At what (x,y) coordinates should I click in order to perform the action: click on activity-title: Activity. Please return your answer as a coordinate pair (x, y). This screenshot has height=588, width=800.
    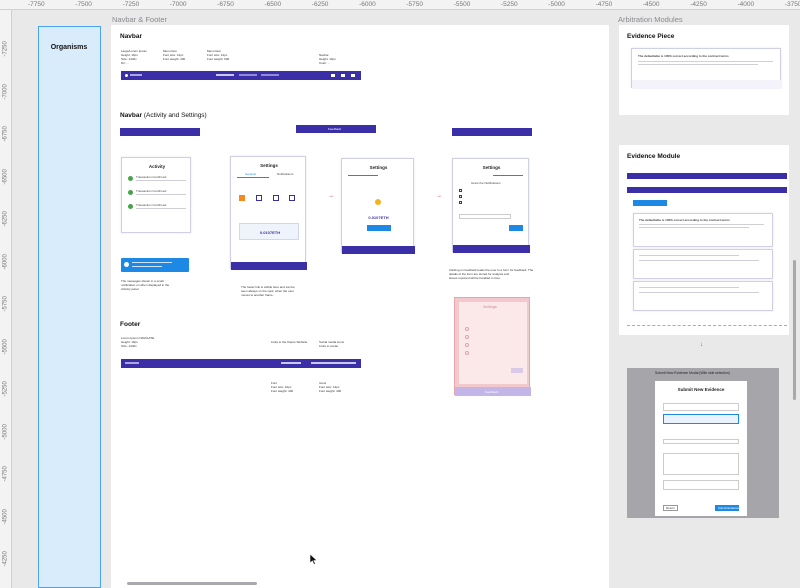
    Looking at the image, I should click on (157, 166).